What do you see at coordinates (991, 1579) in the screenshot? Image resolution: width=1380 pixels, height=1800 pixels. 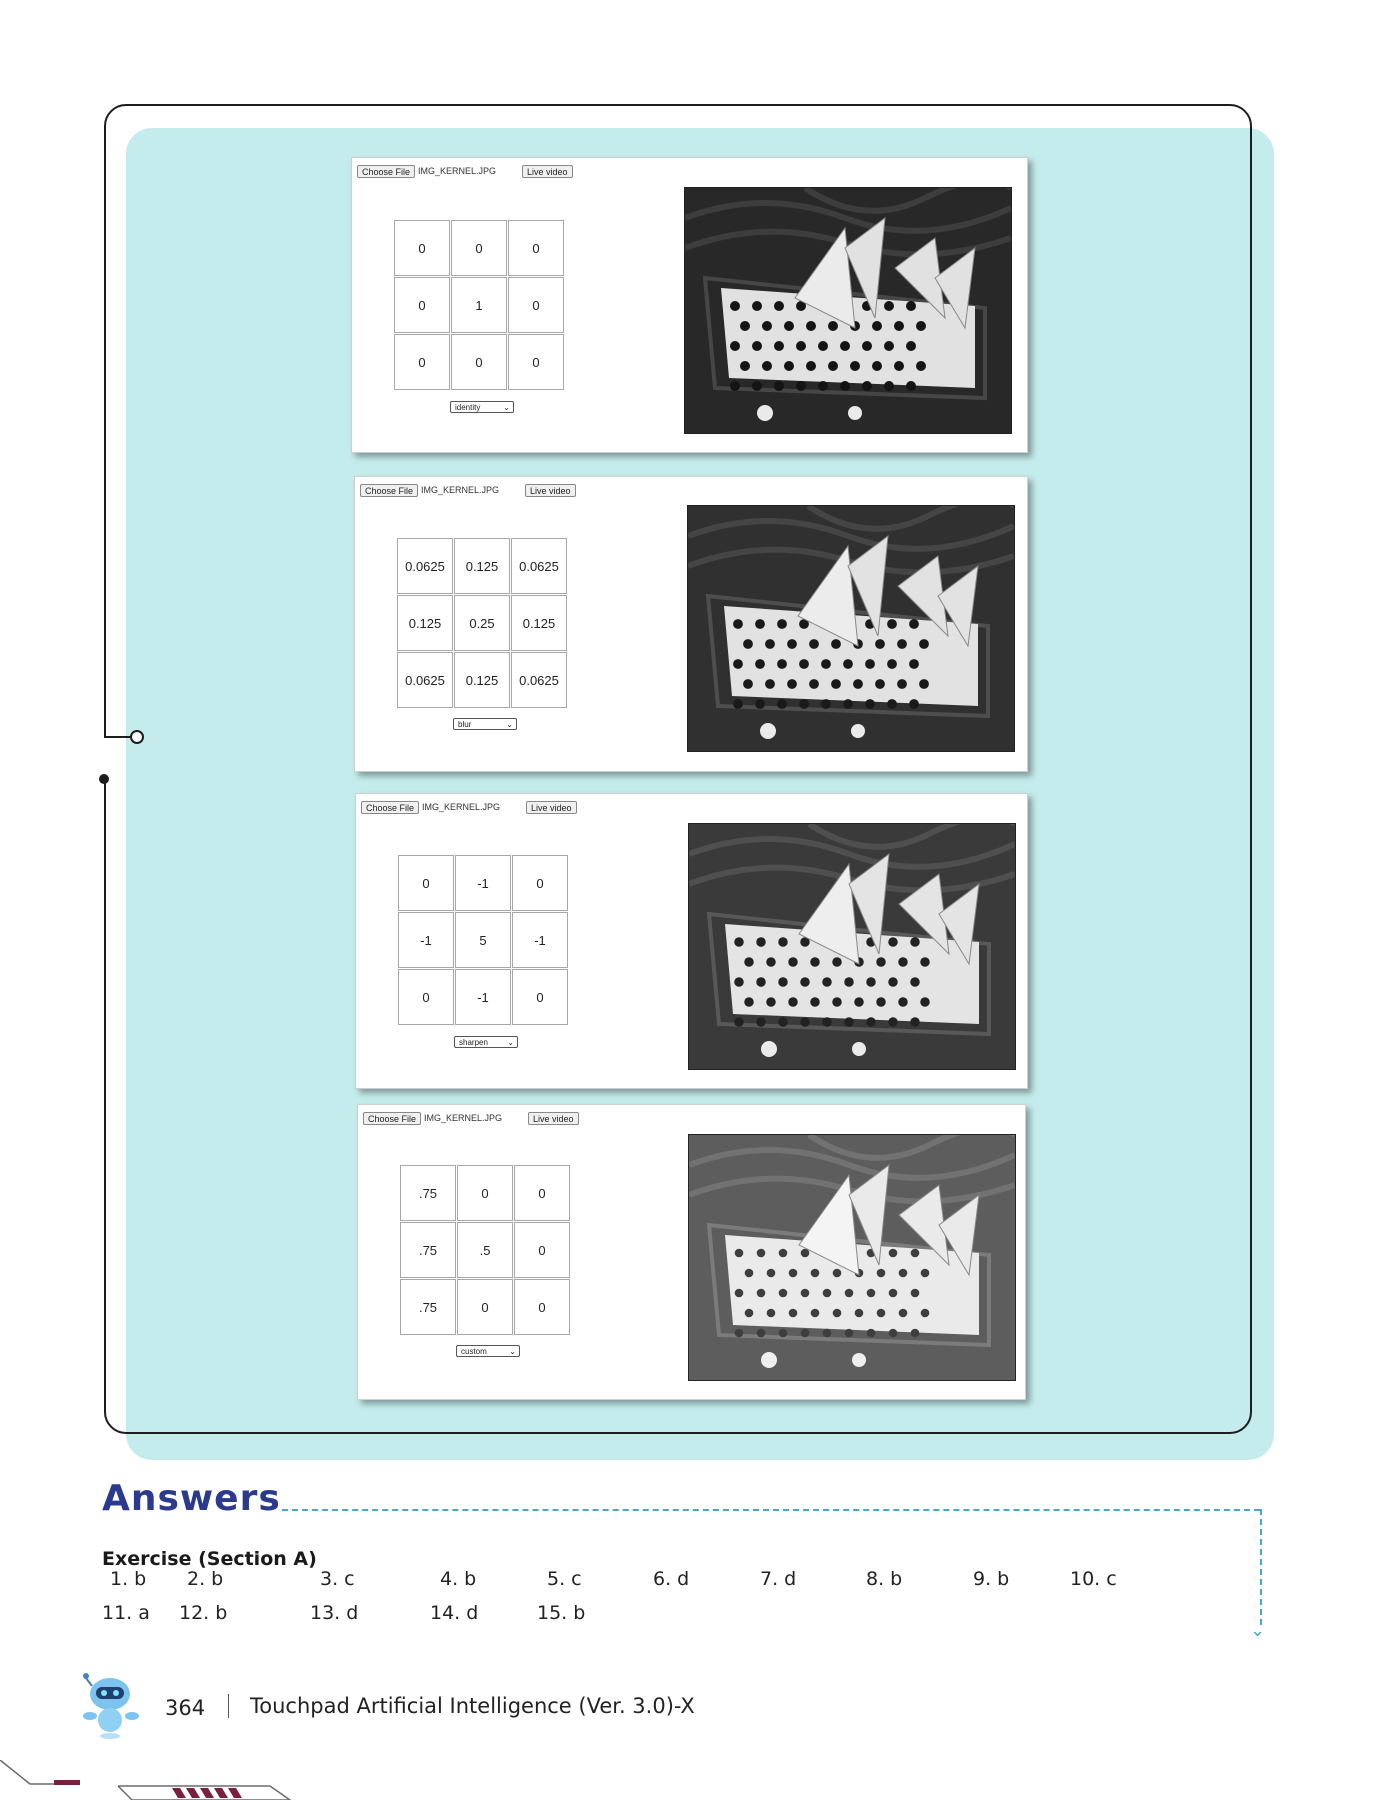 I see `answer-item: 9. b` at bounding box center [991, 1579].